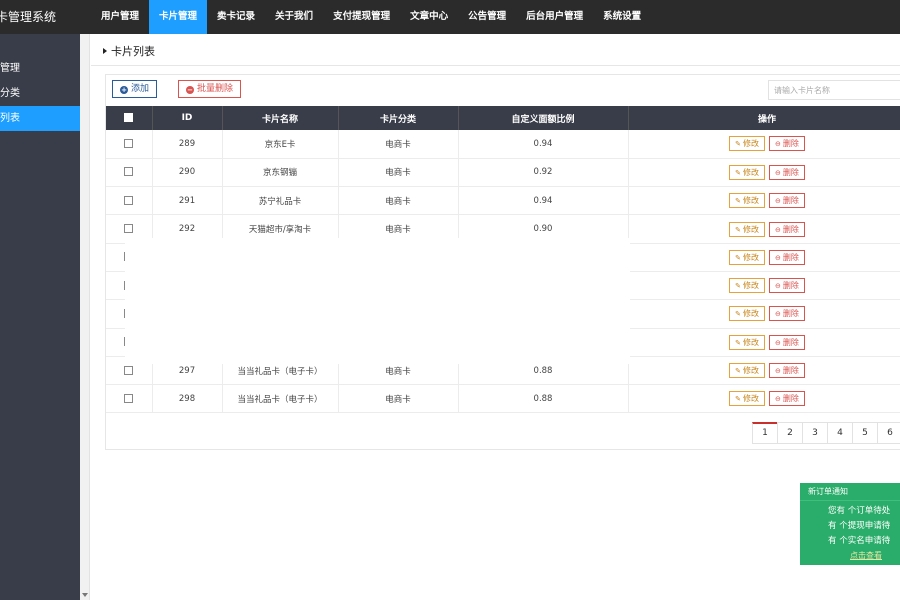  What do you see at coordinates (398, 118) in the screenshot?
I see `header-card-category: 卡片分类` at bounding box center [398, 118].